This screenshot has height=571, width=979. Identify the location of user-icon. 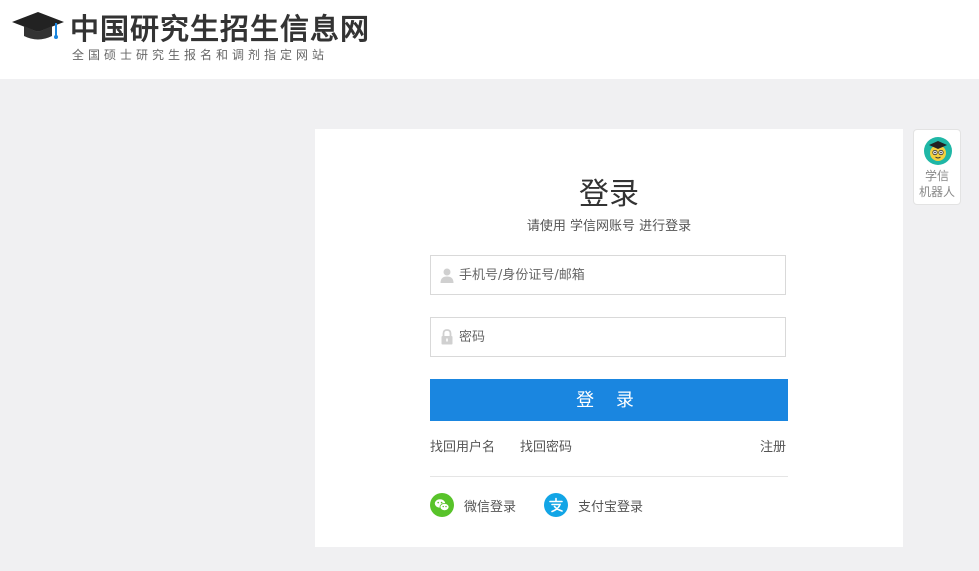
(447, 275).